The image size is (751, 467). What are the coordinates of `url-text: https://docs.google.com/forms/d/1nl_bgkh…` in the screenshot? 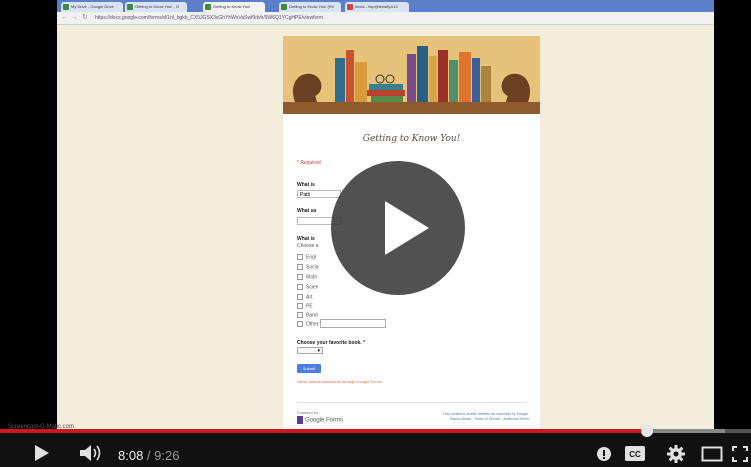 It's located at (209, 18).